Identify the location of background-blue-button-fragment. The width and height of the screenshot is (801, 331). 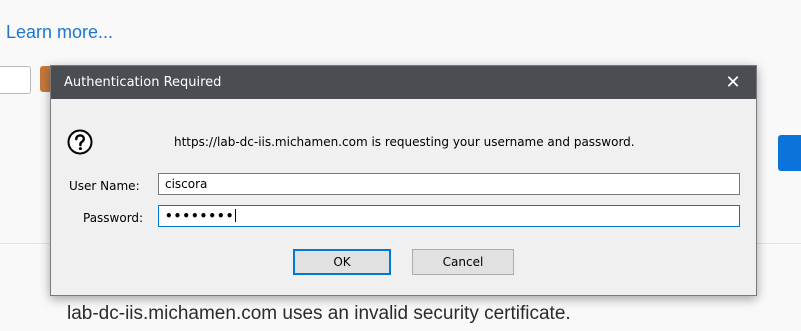
(789, 153).